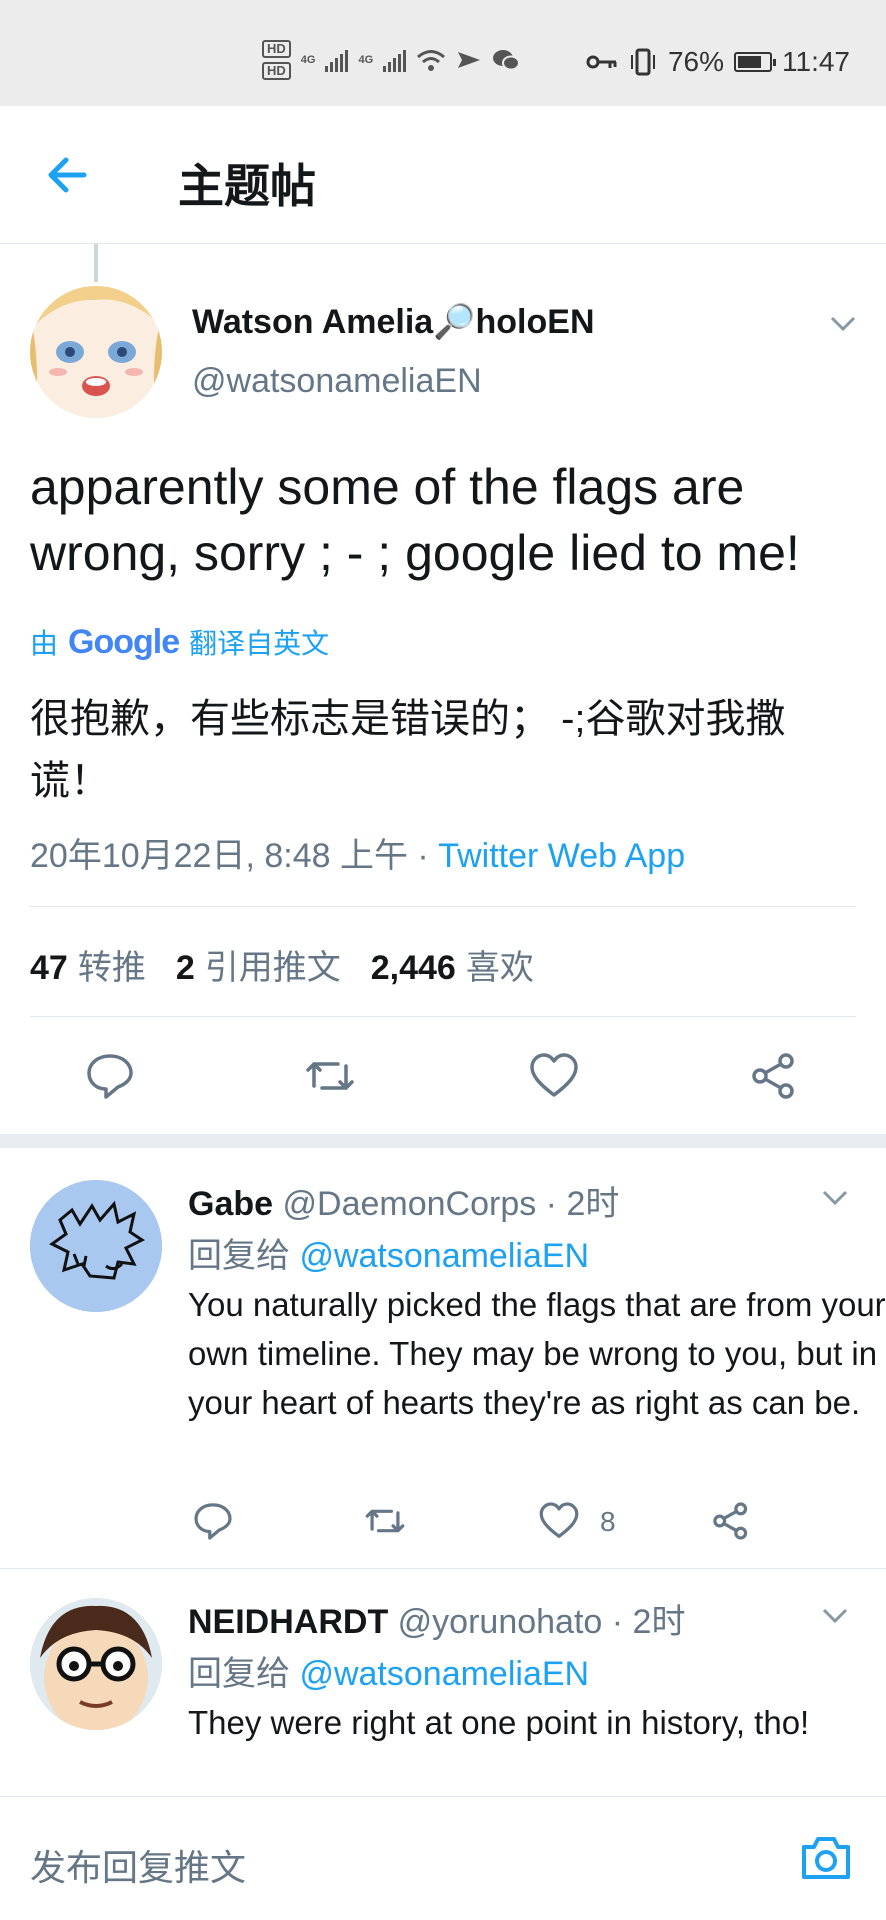  I want to click on vibrate-icon, so click(642, 62).